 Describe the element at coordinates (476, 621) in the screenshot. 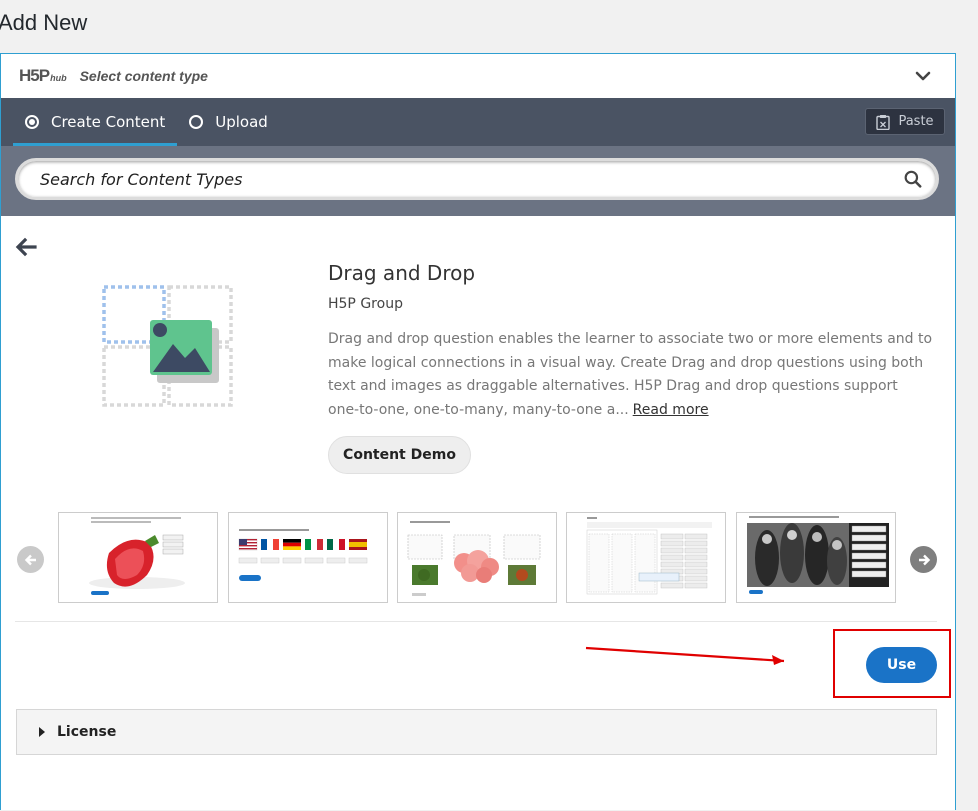

I see `divider` at that location.